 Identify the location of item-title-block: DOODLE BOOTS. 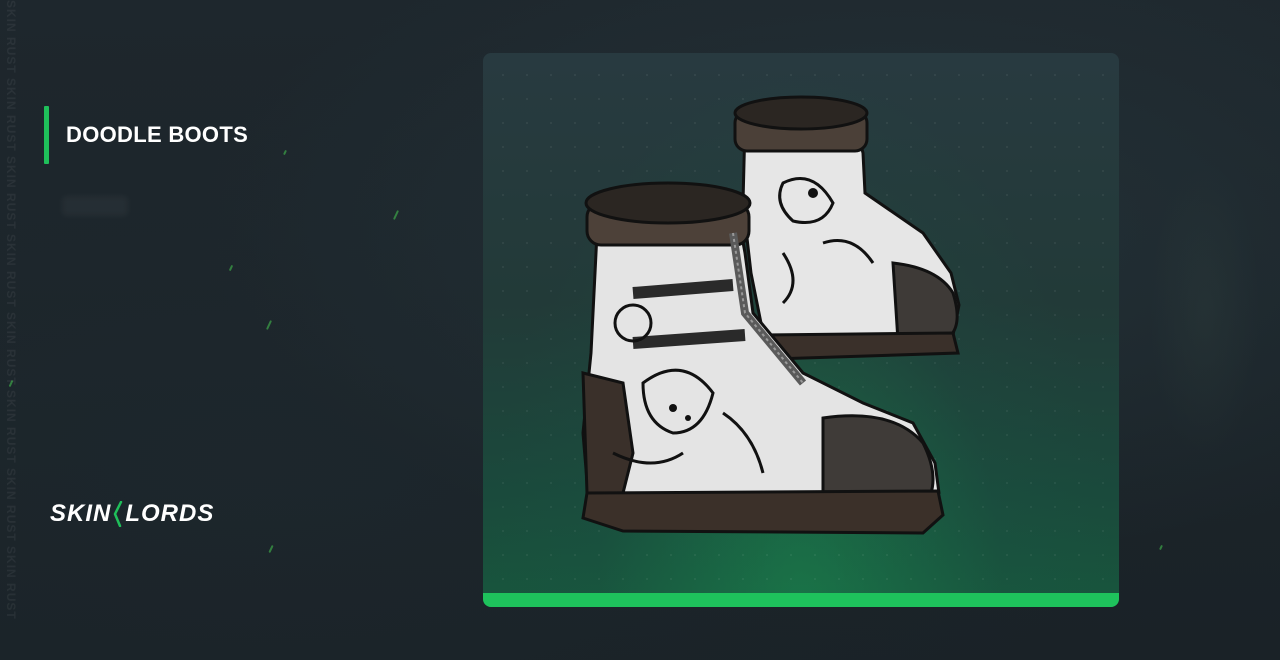
(146, 135).